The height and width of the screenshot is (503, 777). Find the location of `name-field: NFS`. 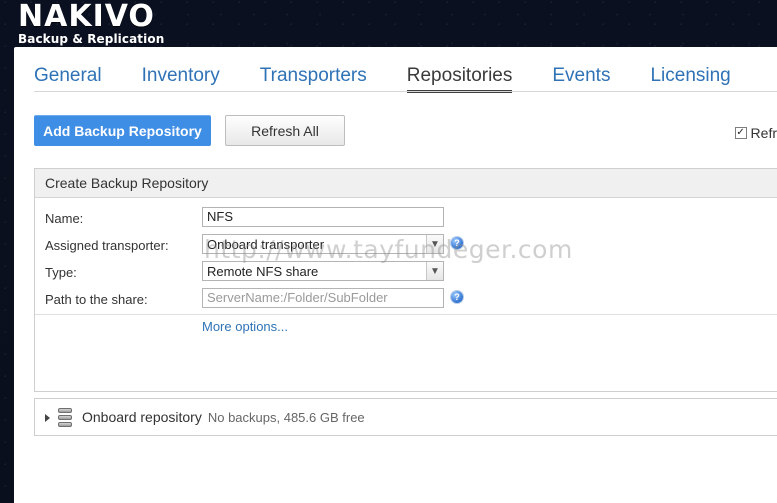

name-field: NFS is located at coordinates (323, 217).